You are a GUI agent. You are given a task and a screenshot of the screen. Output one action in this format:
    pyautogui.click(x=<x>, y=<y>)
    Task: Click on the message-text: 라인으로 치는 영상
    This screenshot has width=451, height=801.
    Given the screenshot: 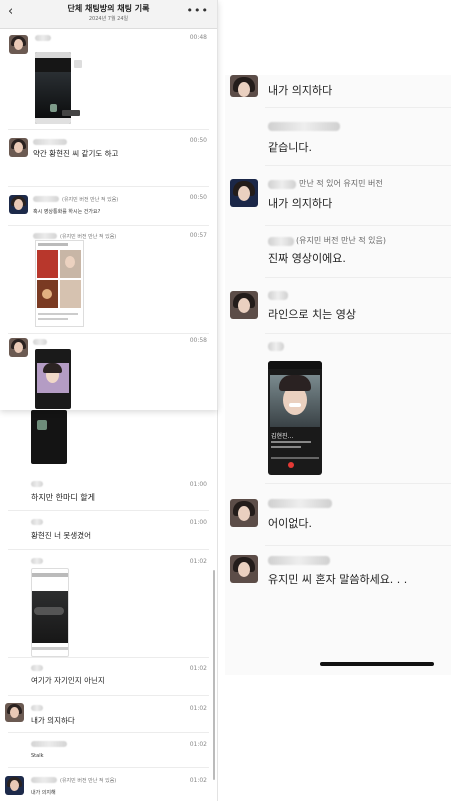 What is the action you would take?
    pyautogui.click(x=312, y=314)
    